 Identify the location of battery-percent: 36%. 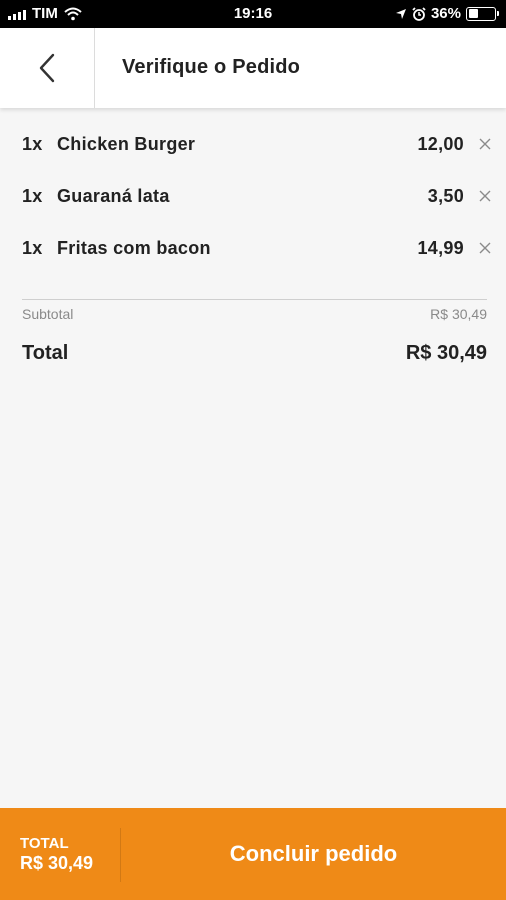
(445, 13).